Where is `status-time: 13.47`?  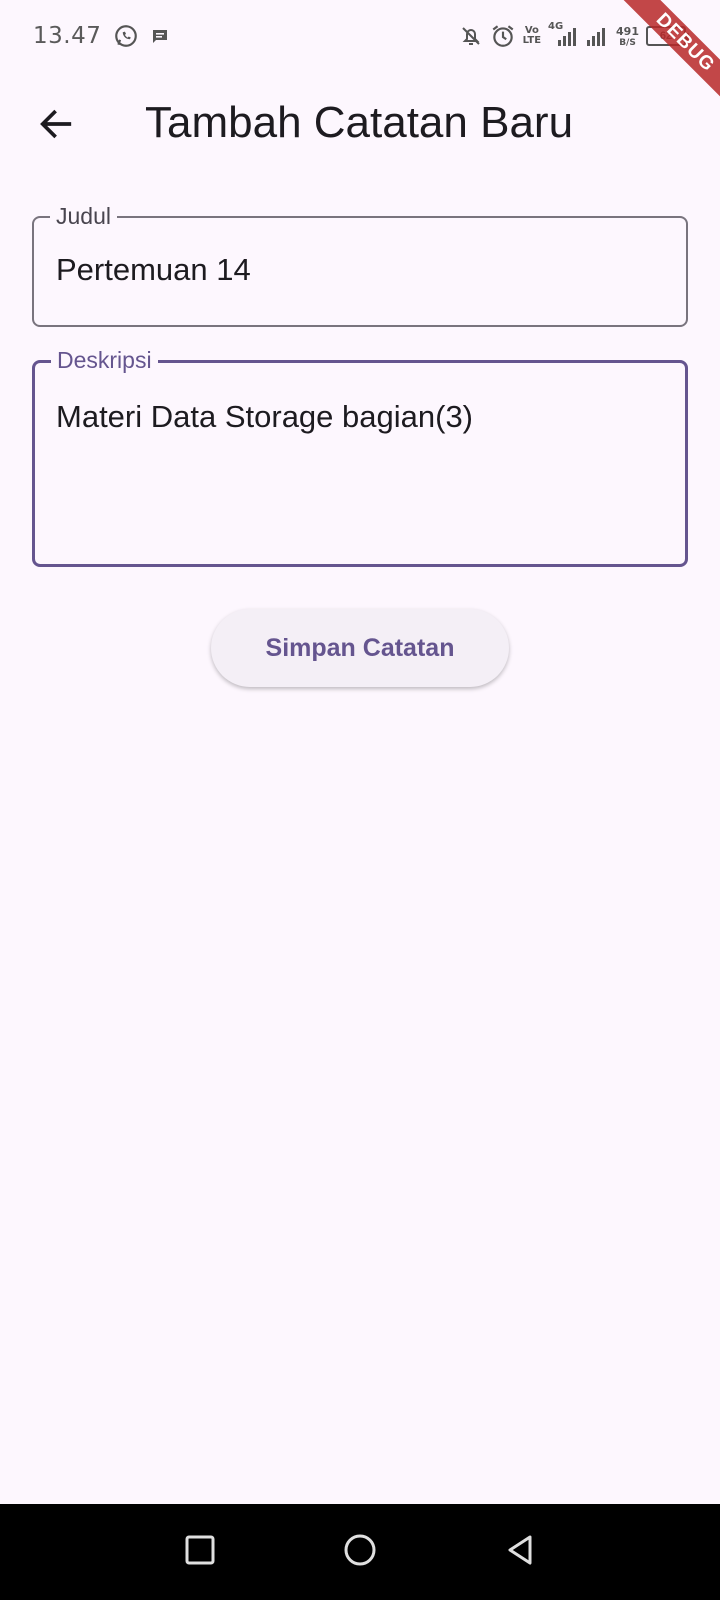 status-time: 13.47 is located at coordinates (67, 36).